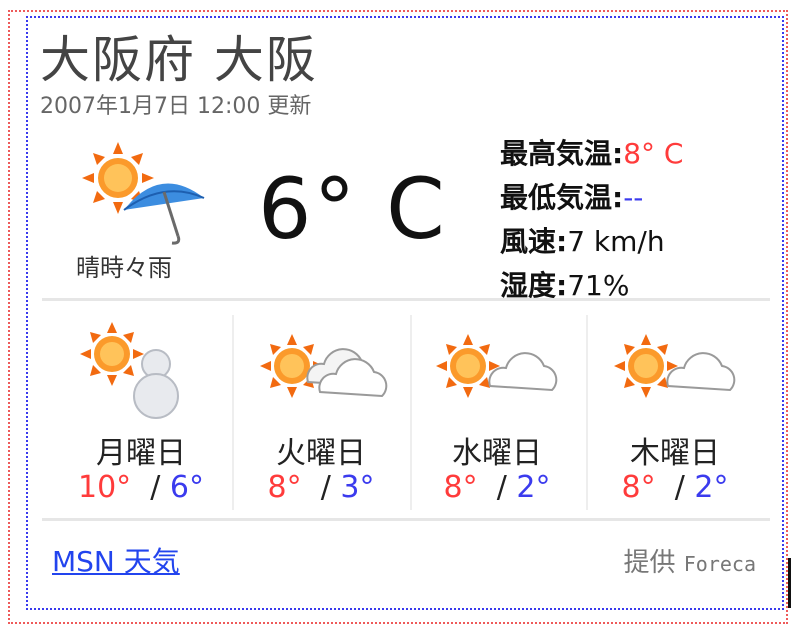 Image resolution: width=800 pixels, height=636 pixels. I want to click on forecast-day: 月曜日 10° / 6°, so click(141, 410).